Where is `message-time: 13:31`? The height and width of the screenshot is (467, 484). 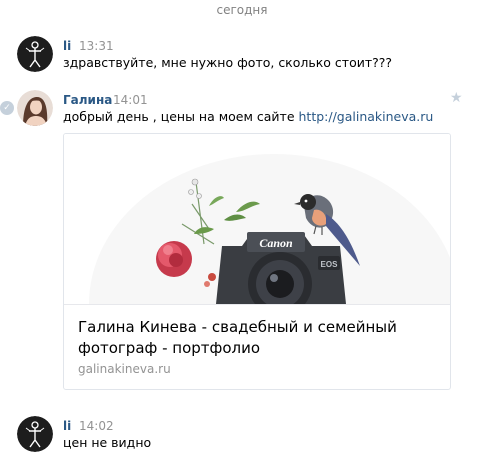 message-time: 13:31 is located at coordinates (96, 46).